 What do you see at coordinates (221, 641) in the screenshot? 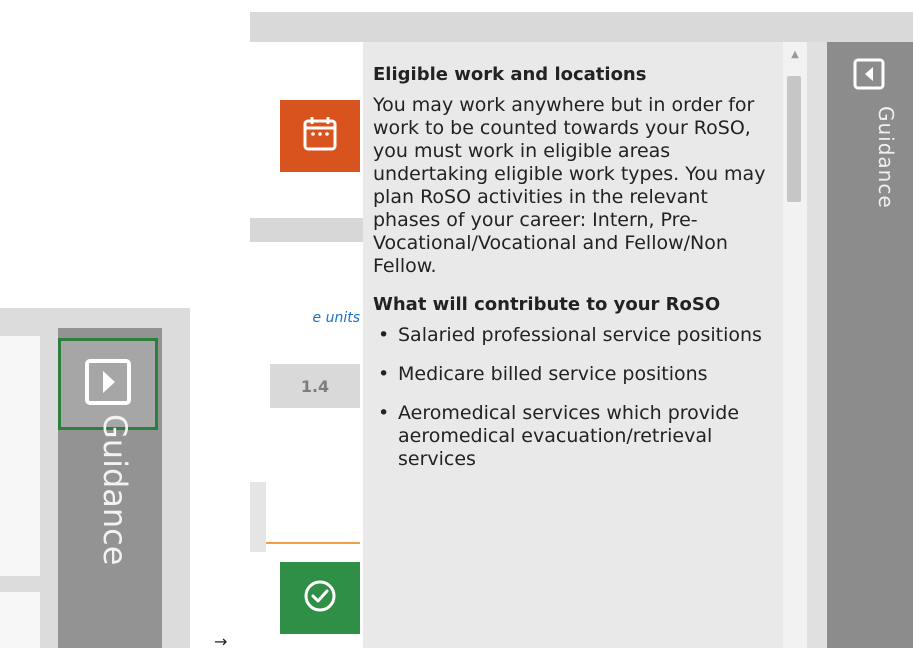
I see `transition-arrow: →` at bounding box center [221, 641].